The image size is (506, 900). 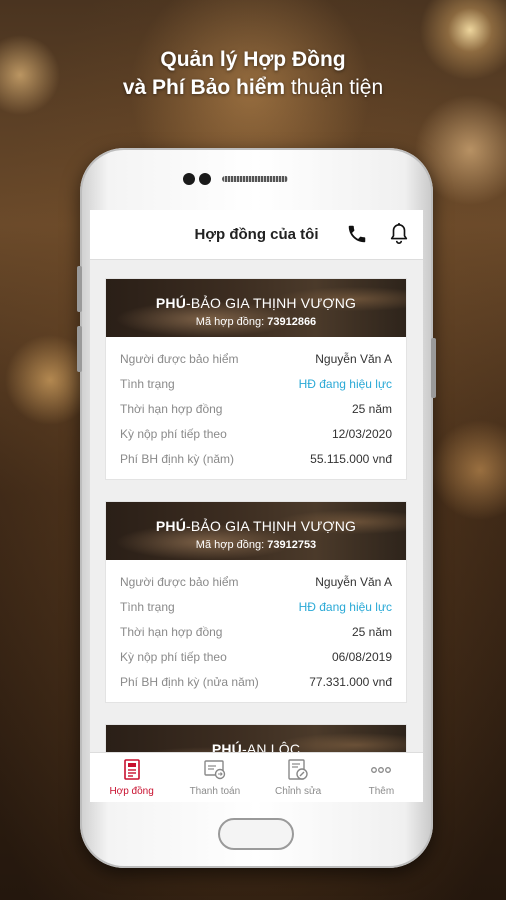 I want to click on detail-row: Phí BH định kỳ (nửa năm) 77.331.000 vnđ, so click(x=256, y=681).